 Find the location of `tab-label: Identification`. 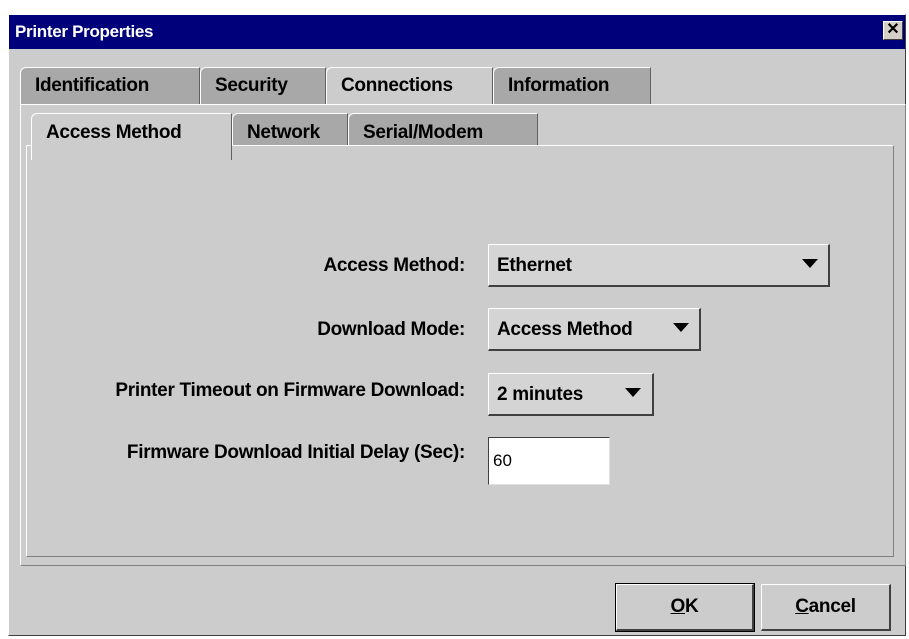

tab-label: Identification is located at coordinates (92, 85).